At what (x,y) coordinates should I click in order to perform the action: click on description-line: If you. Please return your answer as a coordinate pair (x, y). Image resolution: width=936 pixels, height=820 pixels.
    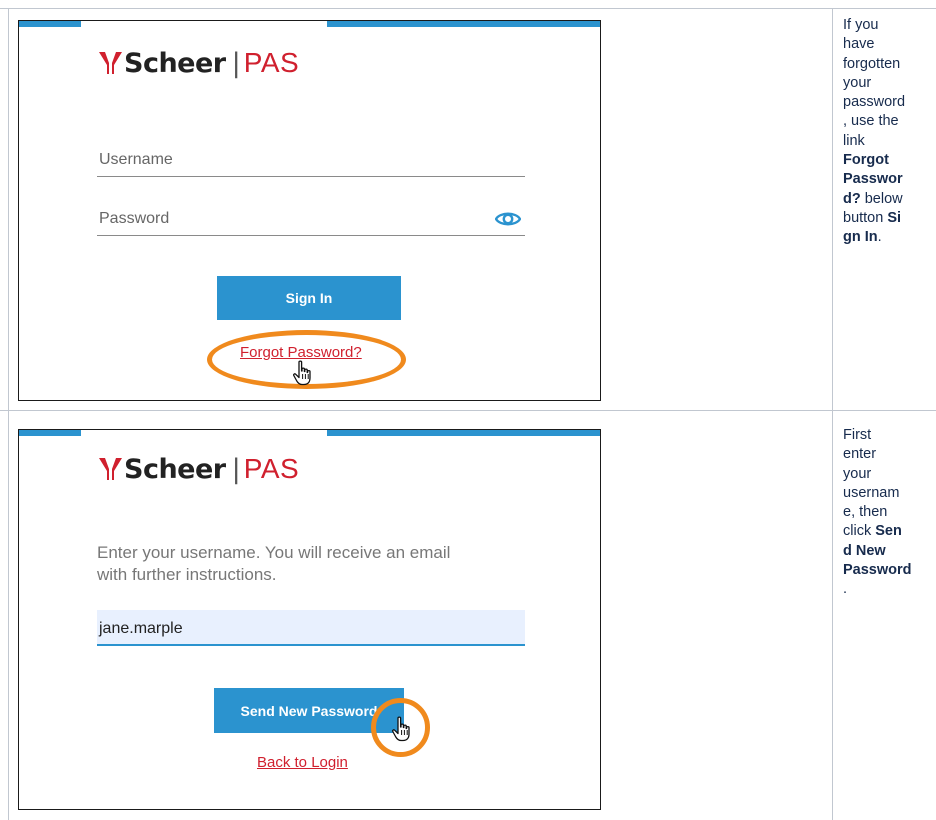
    Looking at the image, I should click on (889, 25).